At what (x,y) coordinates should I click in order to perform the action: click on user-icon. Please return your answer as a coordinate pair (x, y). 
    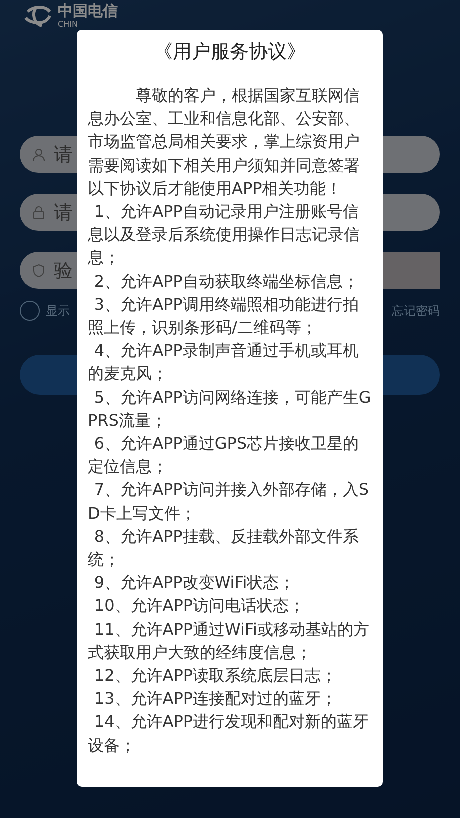
    Looking at the image, I should click on (39, 155).